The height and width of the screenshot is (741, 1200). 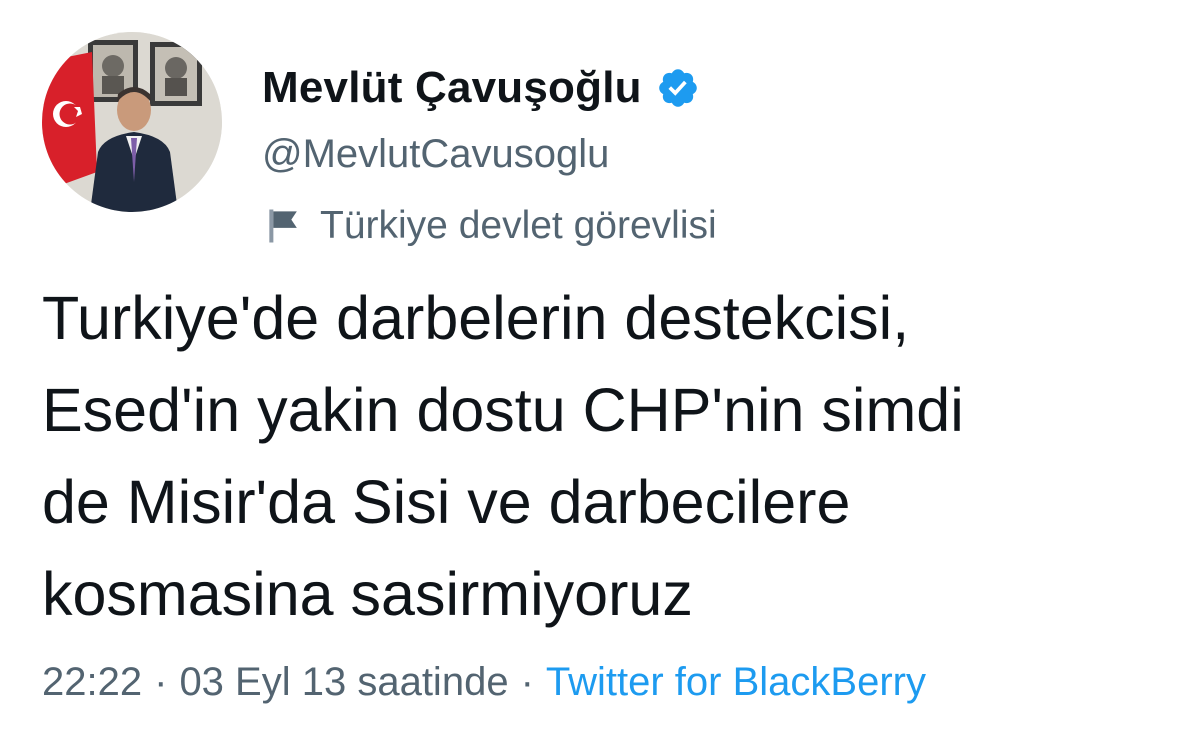 I want to click on display-name: Mevlüt Çavuşoğlu, so click(x=452, y=88).